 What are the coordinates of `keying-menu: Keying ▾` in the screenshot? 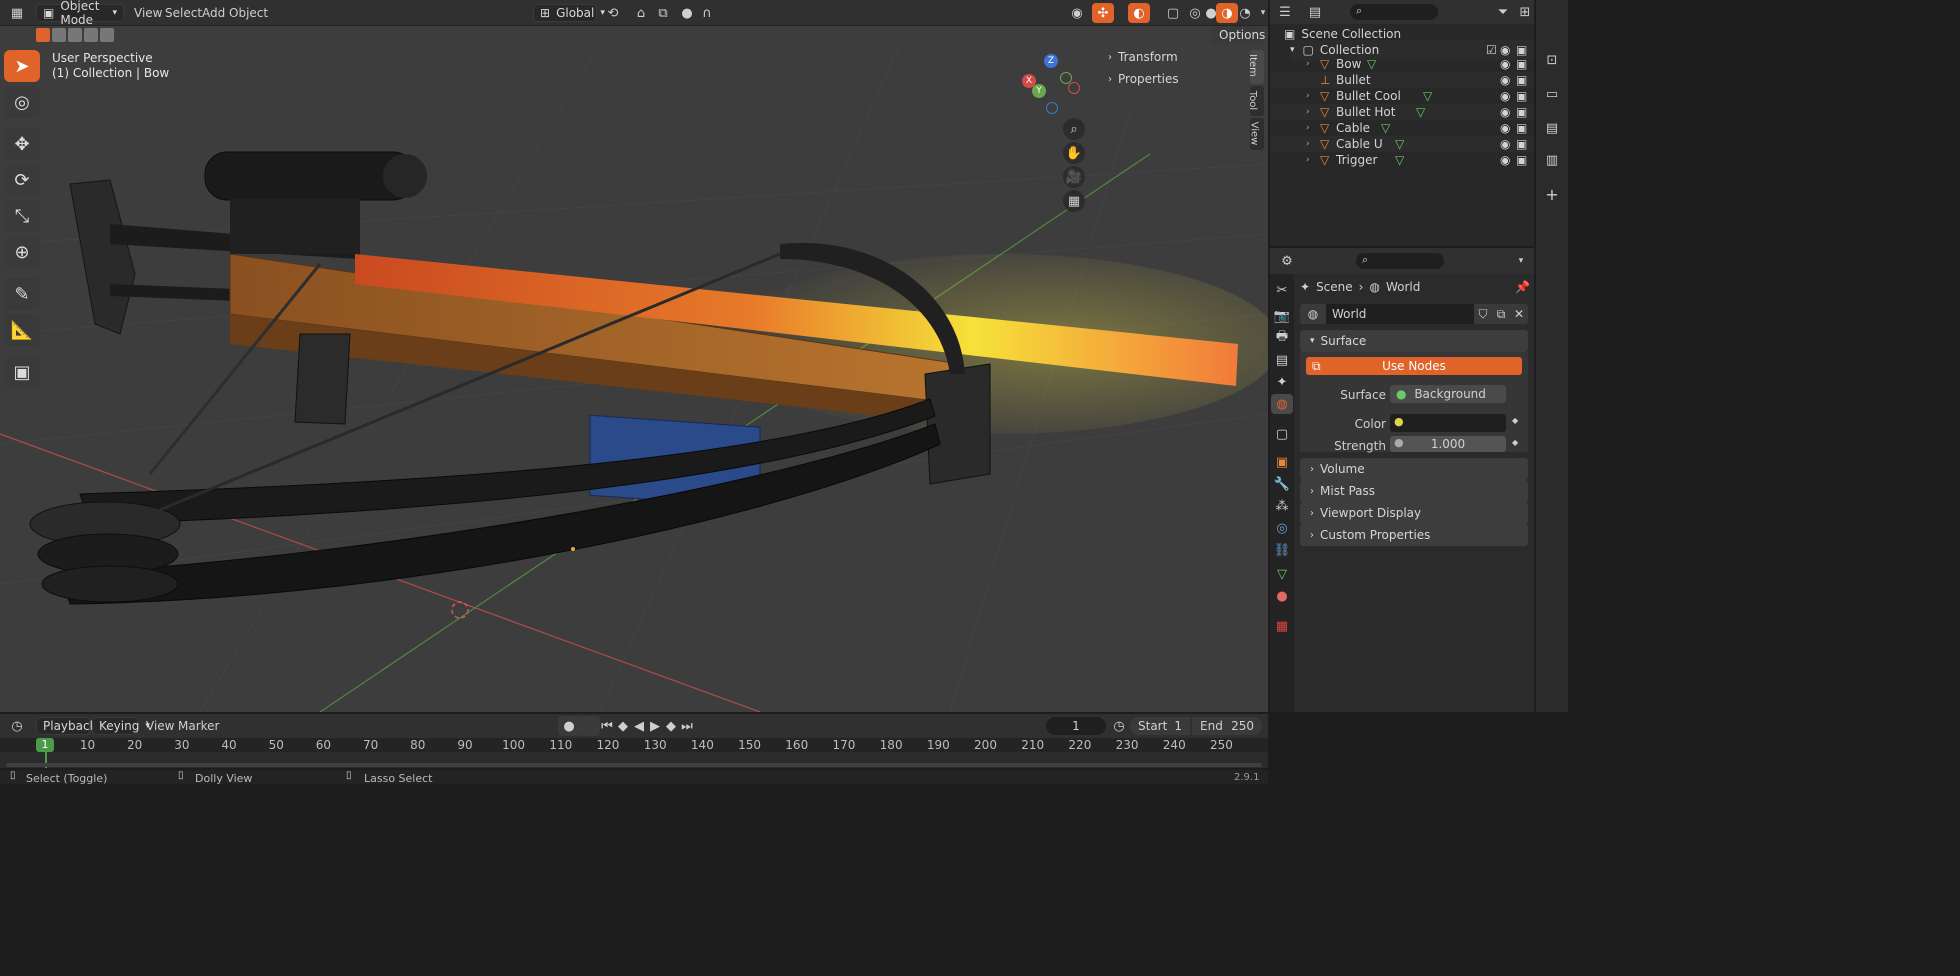 It's located at (121, 726).